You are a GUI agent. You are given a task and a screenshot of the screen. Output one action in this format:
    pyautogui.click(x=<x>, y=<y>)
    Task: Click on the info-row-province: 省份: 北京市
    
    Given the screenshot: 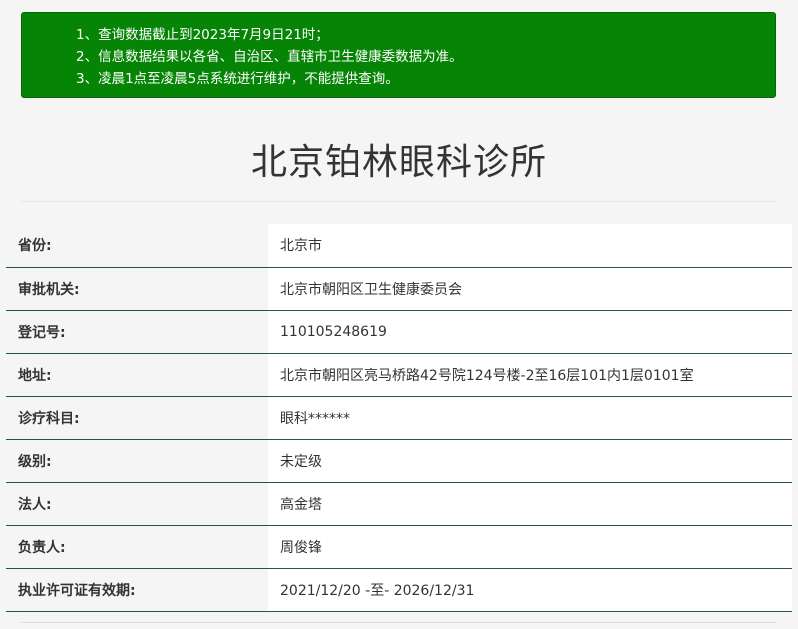 What is the action you would take?
    pyautogui.click(x=399, y=246)
    